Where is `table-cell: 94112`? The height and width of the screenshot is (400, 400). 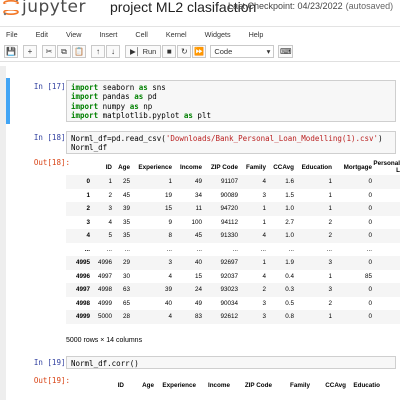
table-cell: 94112 is located at coordinates (229, 222).